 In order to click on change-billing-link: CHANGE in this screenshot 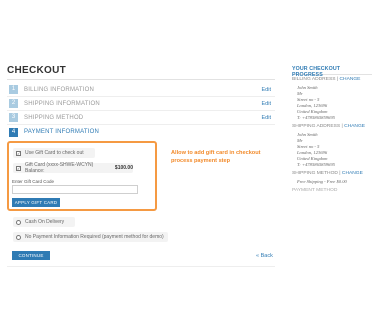, I will do `click(350, 79)`.